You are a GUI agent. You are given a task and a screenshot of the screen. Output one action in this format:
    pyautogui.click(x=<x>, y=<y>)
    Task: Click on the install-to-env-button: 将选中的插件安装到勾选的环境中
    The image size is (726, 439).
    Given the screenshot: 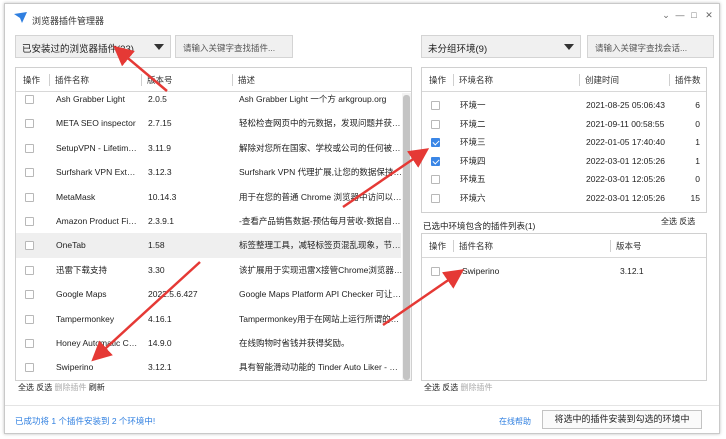 What is the action you would take?
    pyautogui.click(x=622, y=419)
    